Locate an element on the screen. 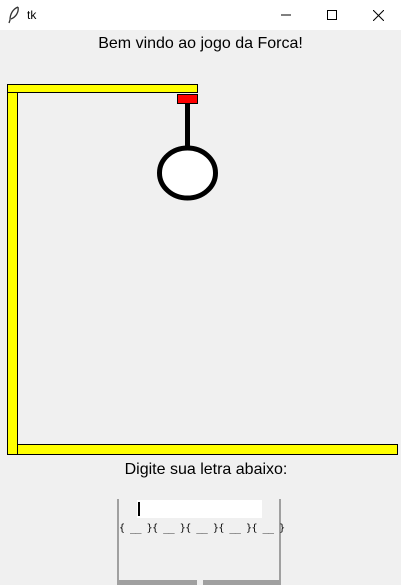 The width and height of the screenshot is (401, 585). text-caret is located at coordinates (139, 509).